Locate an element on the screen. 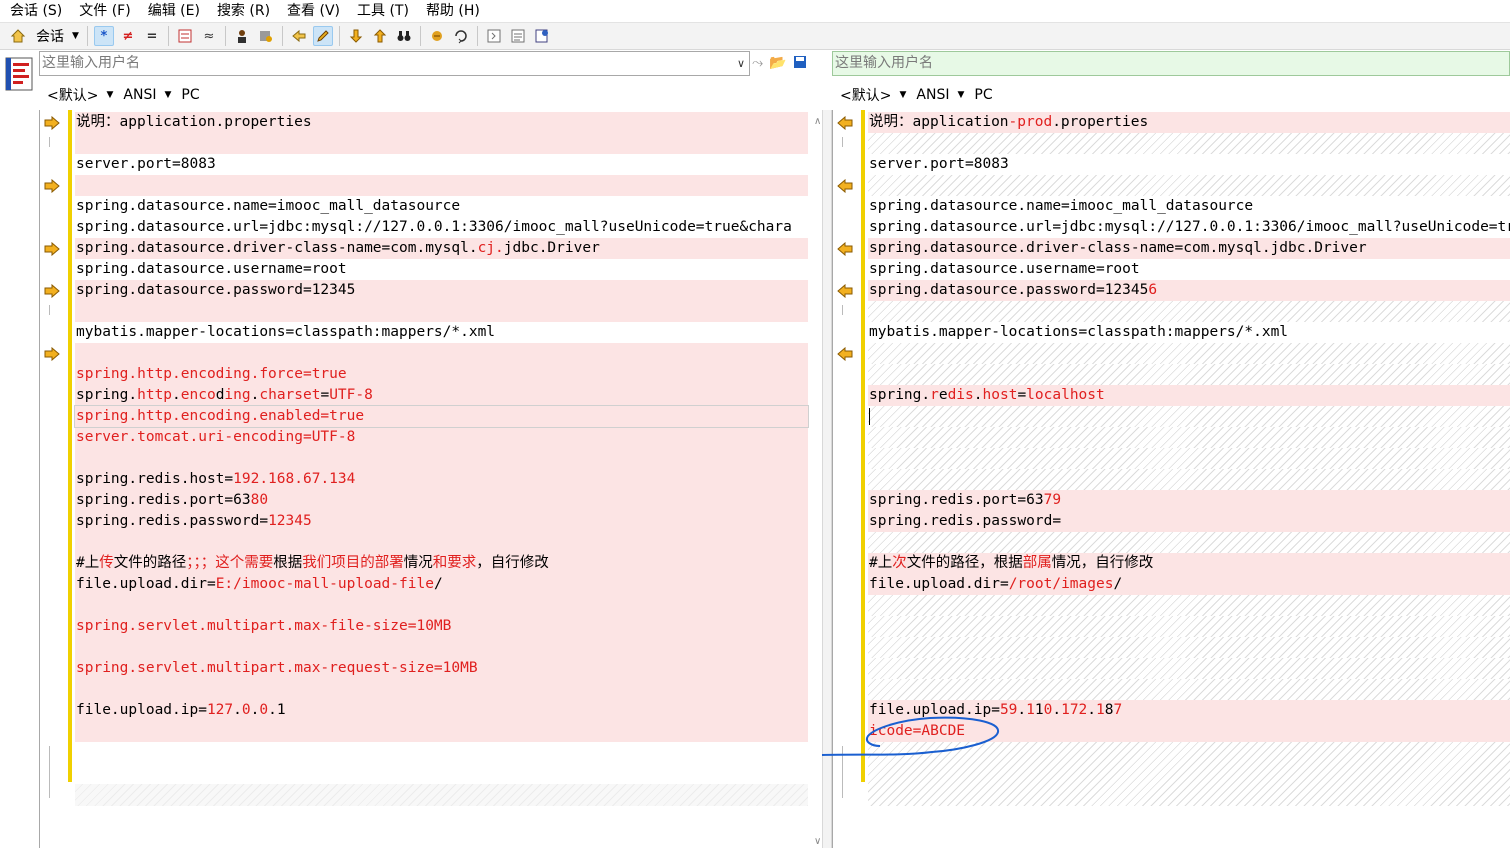  diff-line: icode=ABCDE is located at coordinates (1189, 731).